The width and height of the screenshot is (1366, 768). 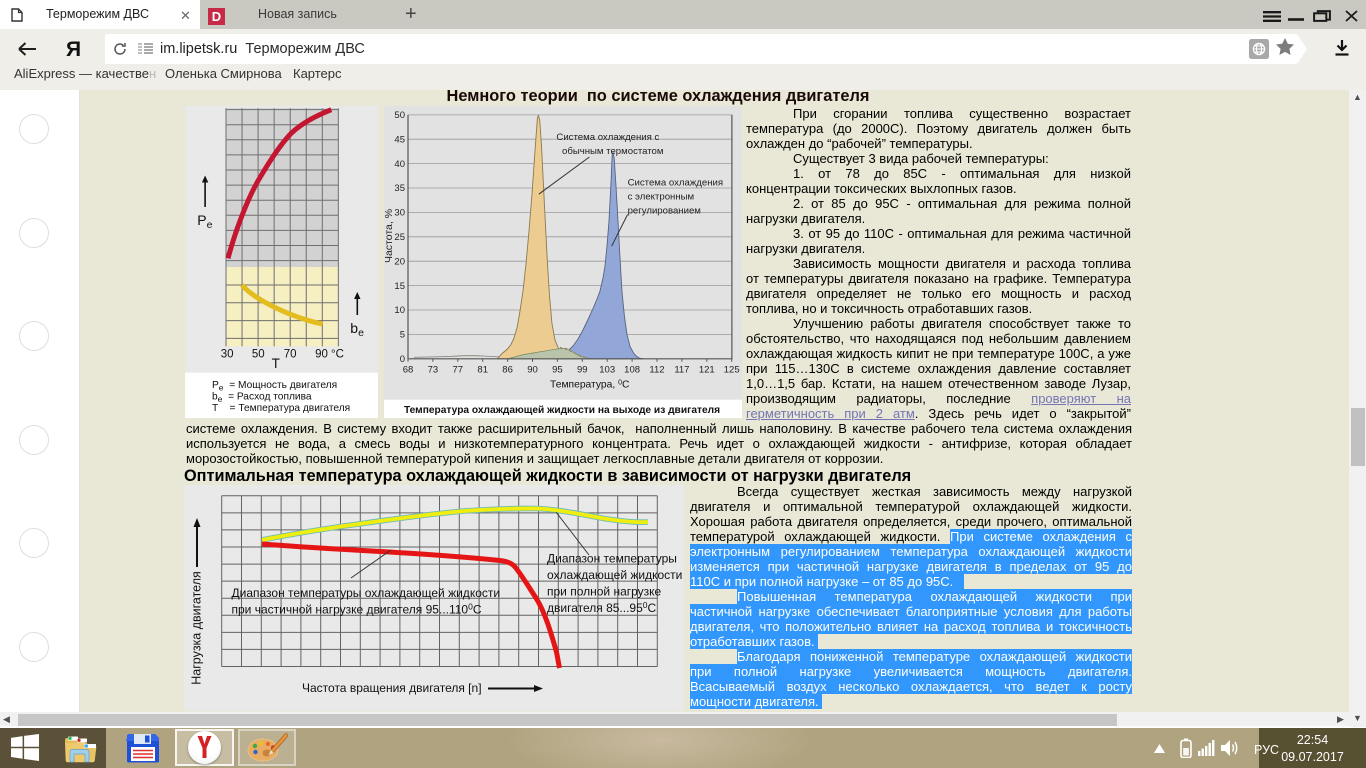 I want to click on svg-text: Частота, %, so click(x=389, y=236).